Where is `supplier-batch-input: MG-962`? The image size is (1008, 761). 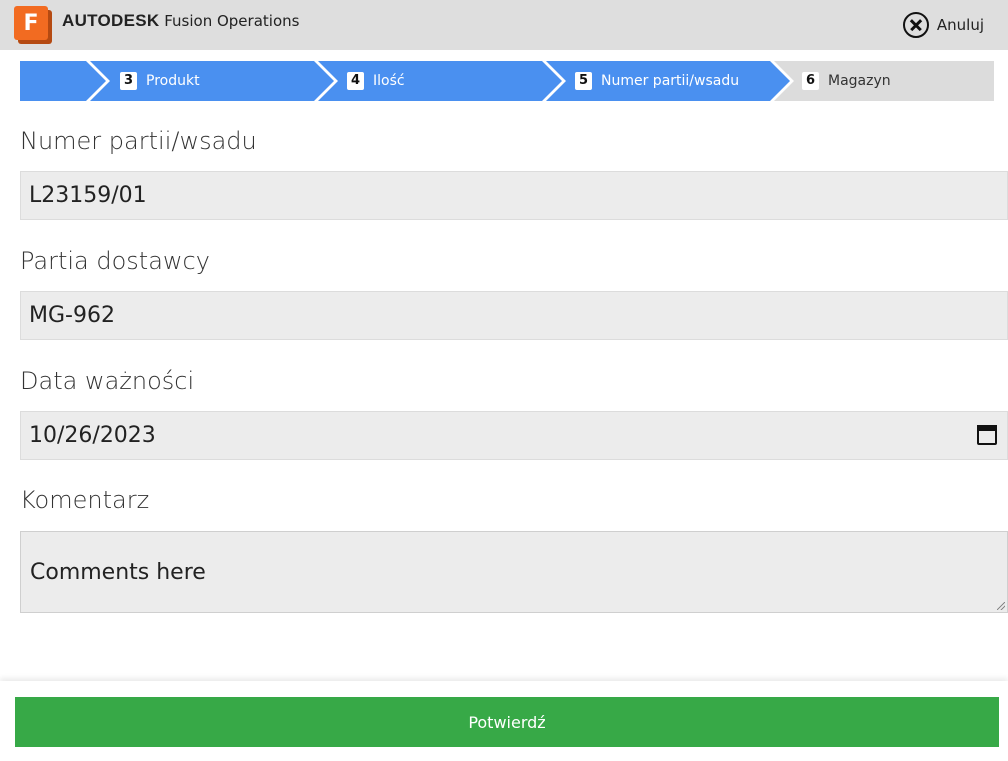 supplier-batch-input: MG-962 is located at coordinates (514, 315).